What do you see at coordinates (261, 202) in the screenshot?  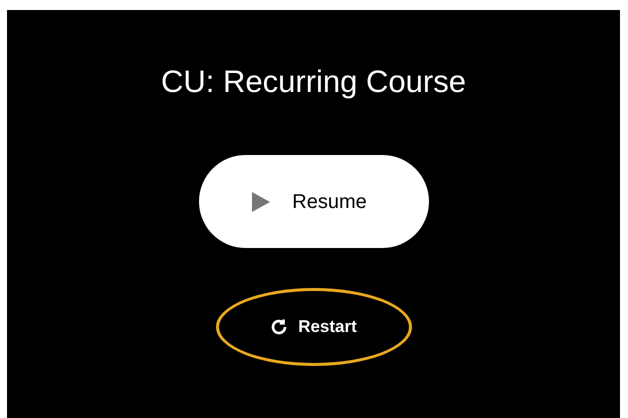 I see `play-icon` at bounding box center [261, 202].